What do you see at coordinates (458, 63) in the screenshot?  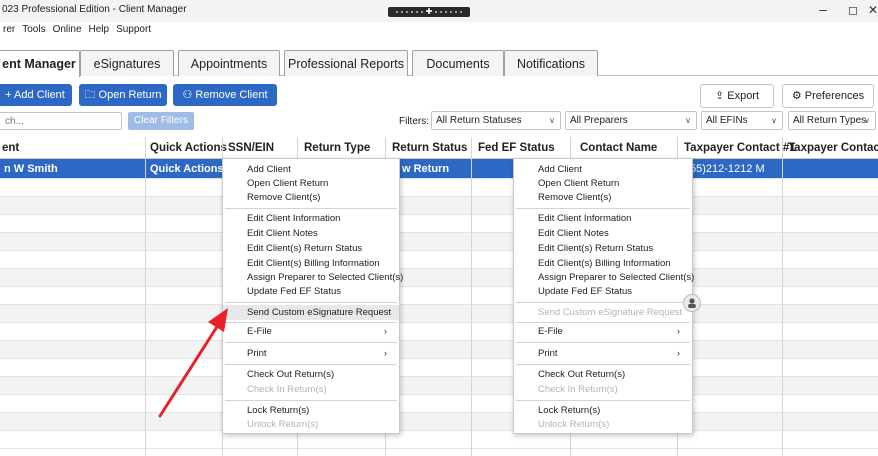 I see `tab-documents: Documents` at bounding box center [458, 63].